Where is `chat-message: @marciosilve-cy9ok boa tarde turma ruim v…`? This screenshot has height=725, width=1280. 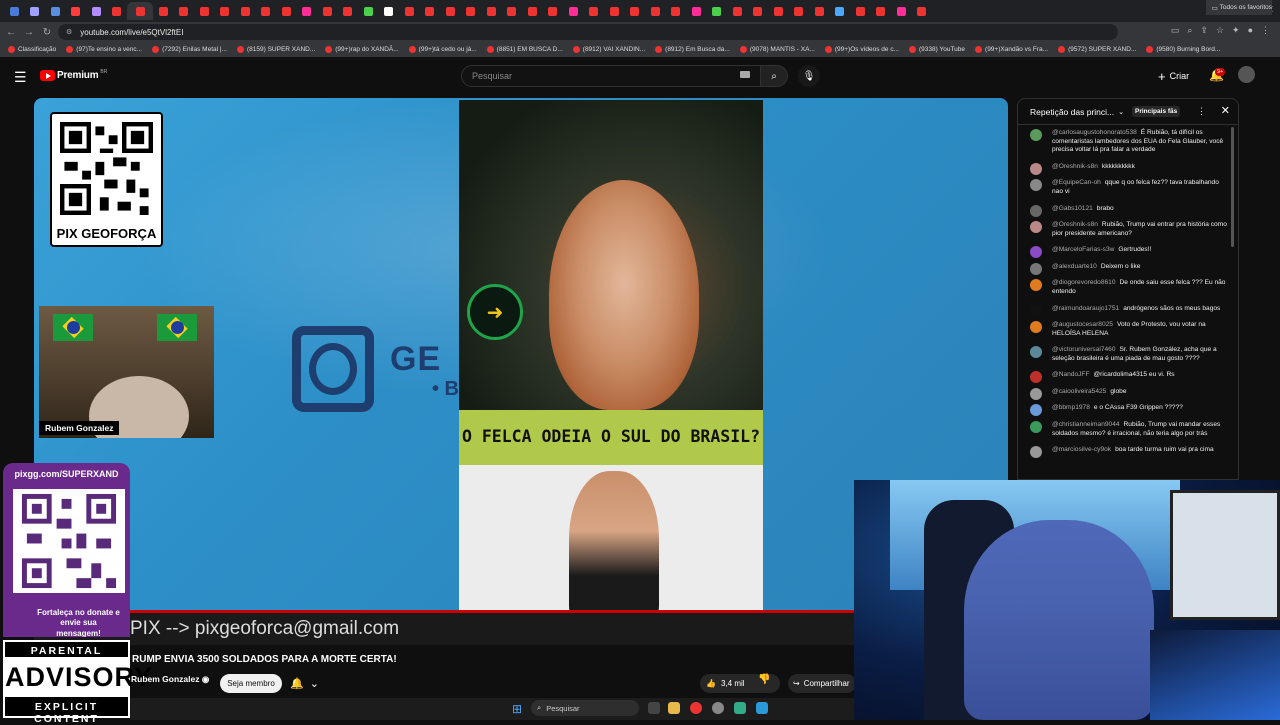
chat-message: @marciosilve-cy9ok boa tarde turma ruim v… is located at coordinates (1128, 452).